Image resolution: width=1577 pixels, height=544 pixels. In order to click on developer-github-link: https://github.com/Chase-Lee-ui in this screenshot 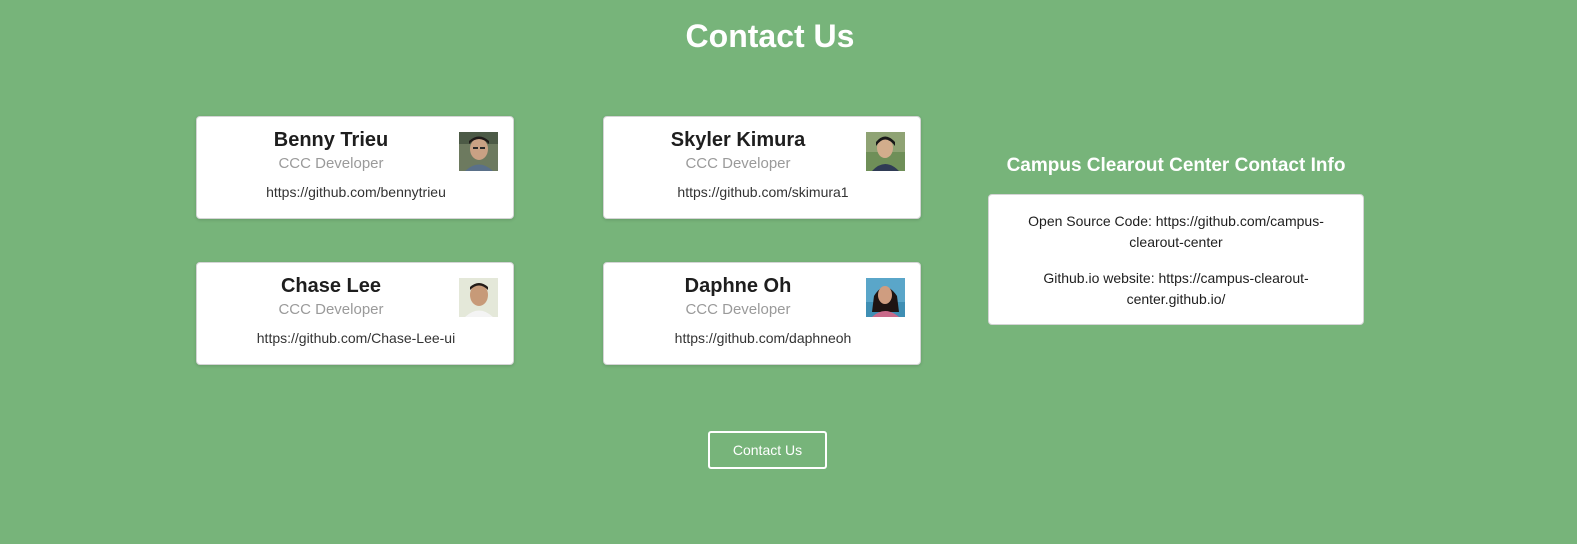, I will do `click(356, 338)`.